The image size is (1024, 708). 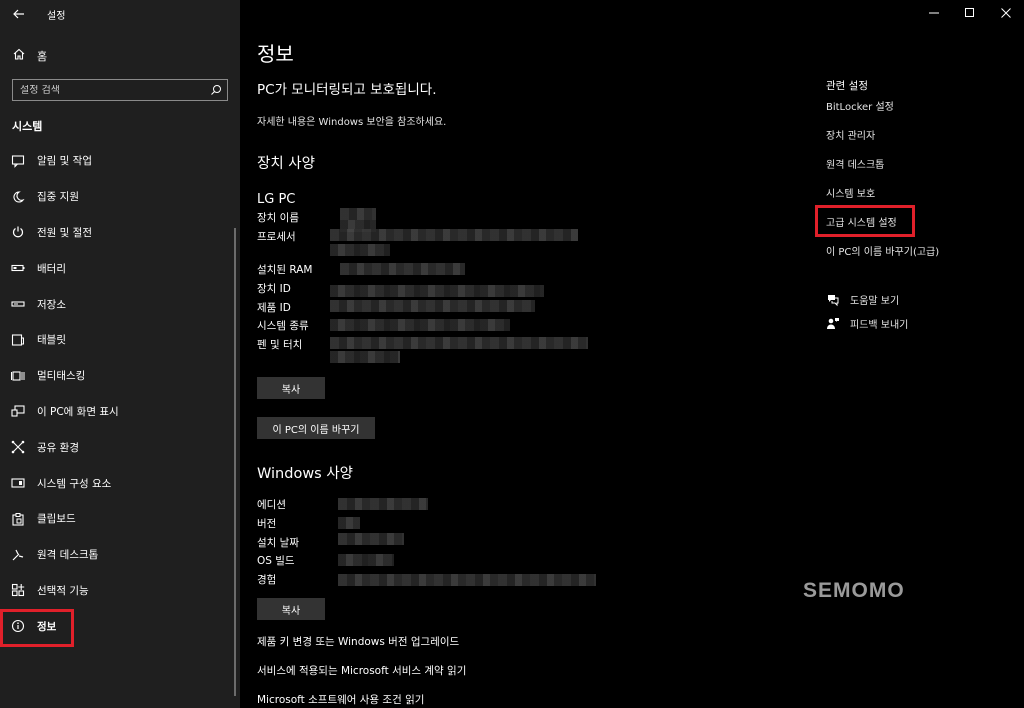 What do you see at coordinates (854, 590) in the screenshot?
I see `watermark: SEMOMO` at bounding box center [854, 590].